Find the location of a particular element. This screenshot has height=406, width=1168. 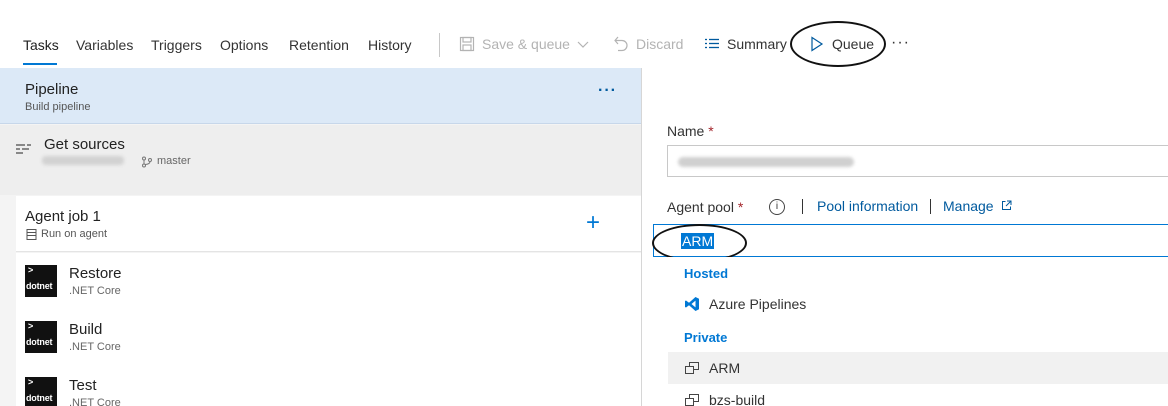

task-title: Test is located at coordinates (83, 385).